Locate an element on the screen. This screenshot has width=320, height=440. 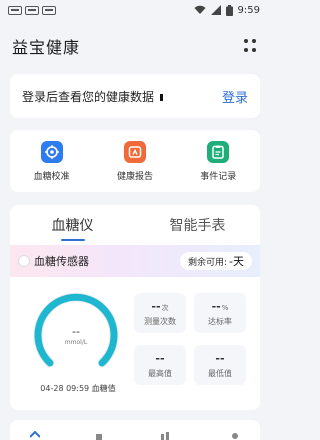
remaining-label: 剩余可用: is located at coordinates (207, 262).